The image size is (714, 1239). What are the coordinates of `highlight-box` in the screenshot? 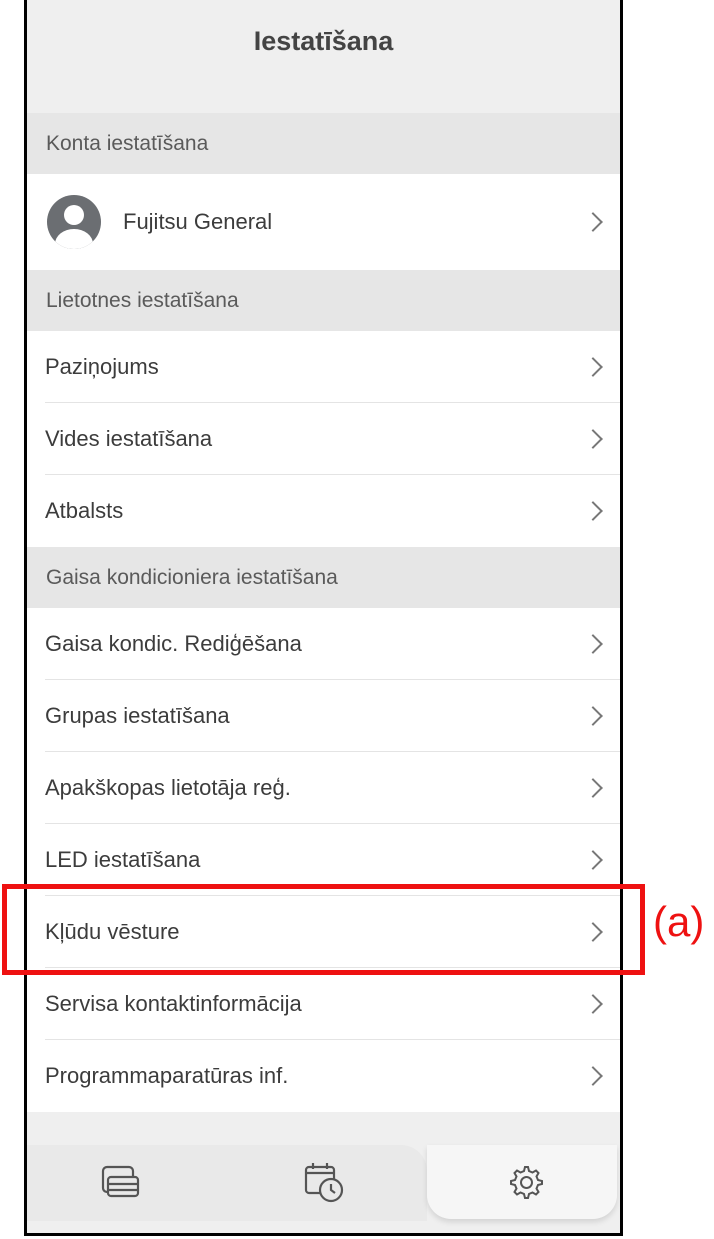 It's located at (323, 929).